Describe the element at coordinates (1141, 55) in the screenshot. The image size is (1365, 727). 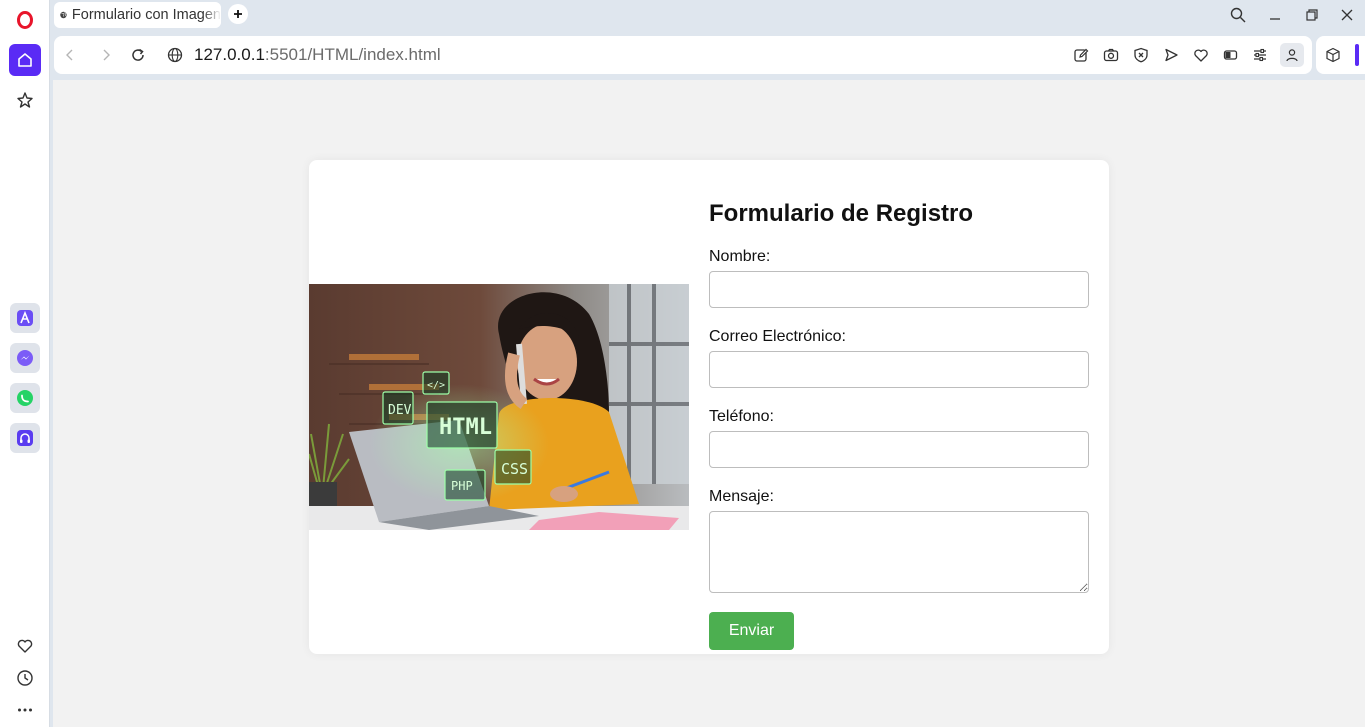
I see `adblock-shield-icon` at that location.